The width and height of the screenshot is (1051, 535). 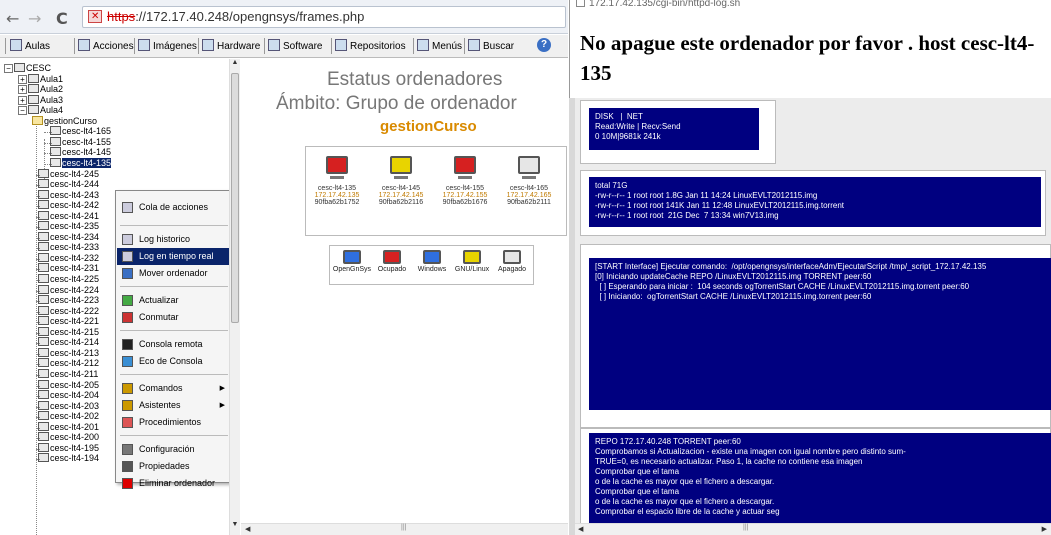 I want to click on tree-host: cesc-lt4-155, so click(x=80, y=142).